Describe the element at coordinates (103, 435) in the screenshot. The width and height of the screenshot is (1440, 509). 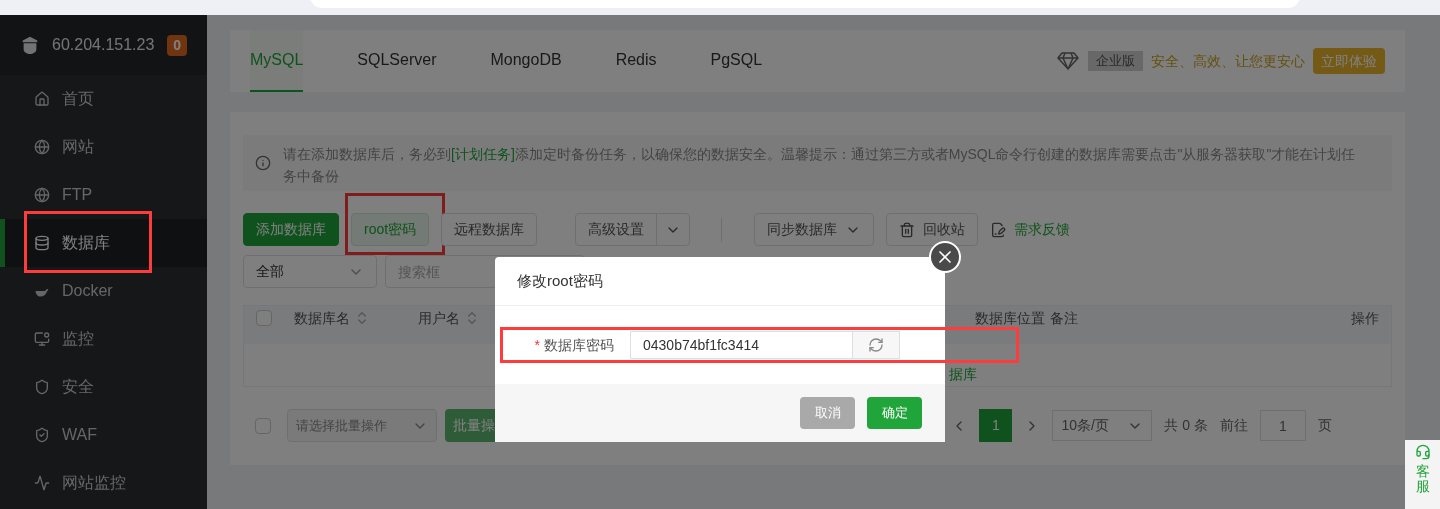
I see `sidebar-item: WAF` at that location.